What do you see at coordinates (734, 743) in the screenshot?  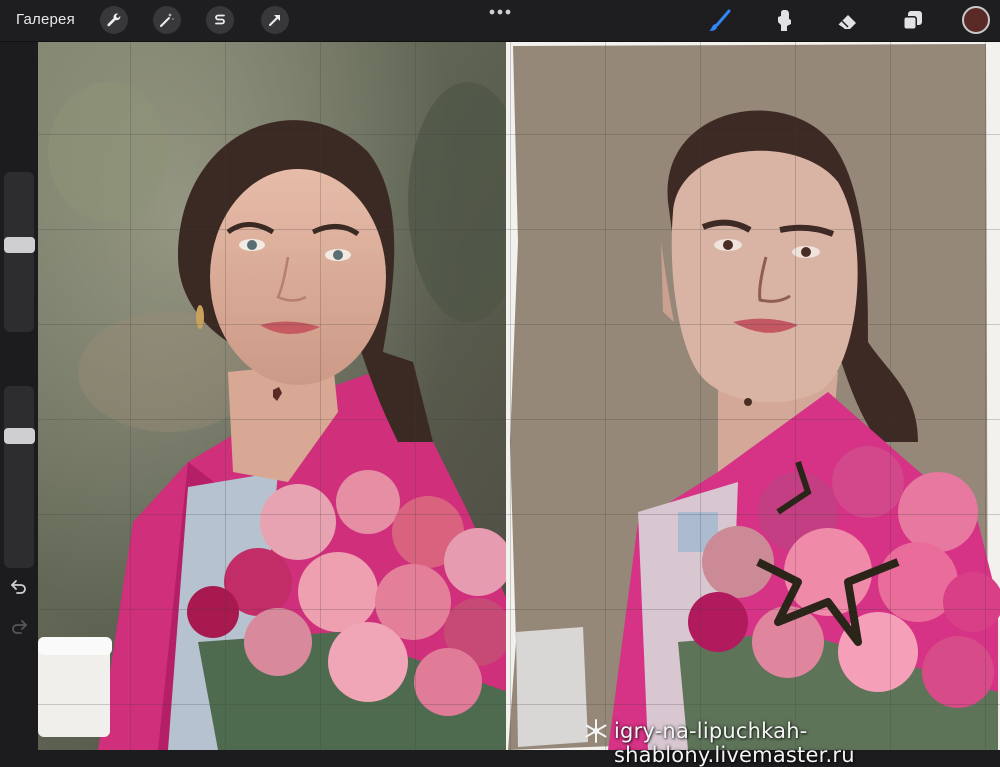 I see `watermark-text: igry-na-lipuchkah-shablony.livemaster.ru` at bounding box center [734, 743].